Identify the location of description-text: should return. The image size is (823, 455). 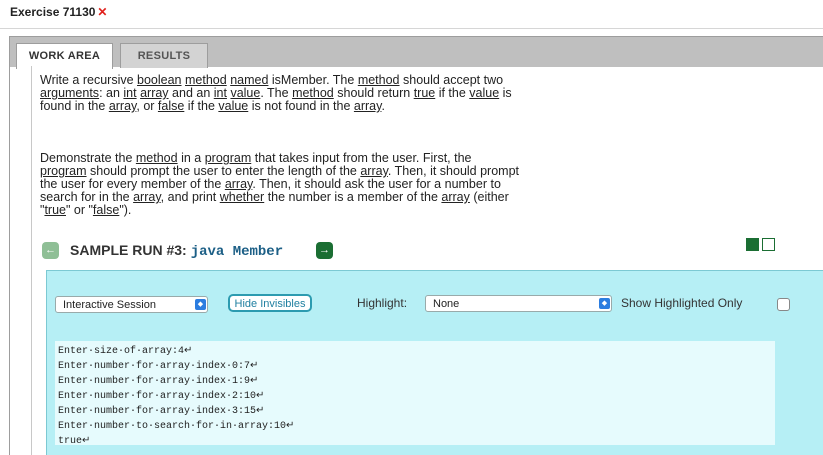
(373, 93).